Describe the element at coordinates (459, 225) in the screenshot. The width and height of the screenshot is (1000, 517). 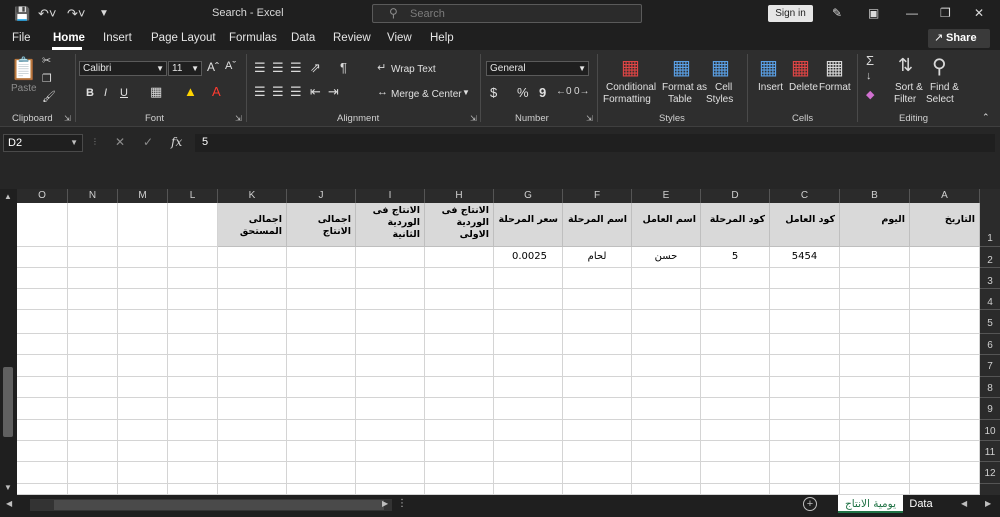
I see `header-cell-h: الانتاج فى الوردية الاولى` at that location.